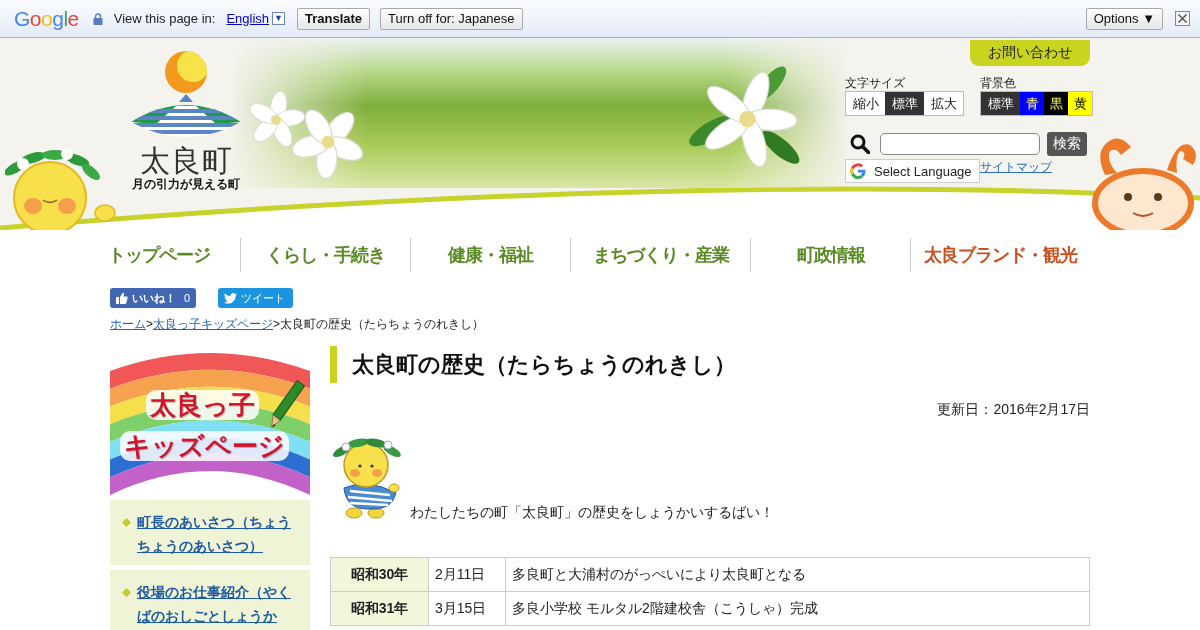 The height and width of the screenshot is (630, 1200). What do you see at coordinates (218, 604) in the screenshot?
I see `sidebar-link: 役場のお仕事紹介（やくばのおしごとしょうか` at bounding box center [218, 604].